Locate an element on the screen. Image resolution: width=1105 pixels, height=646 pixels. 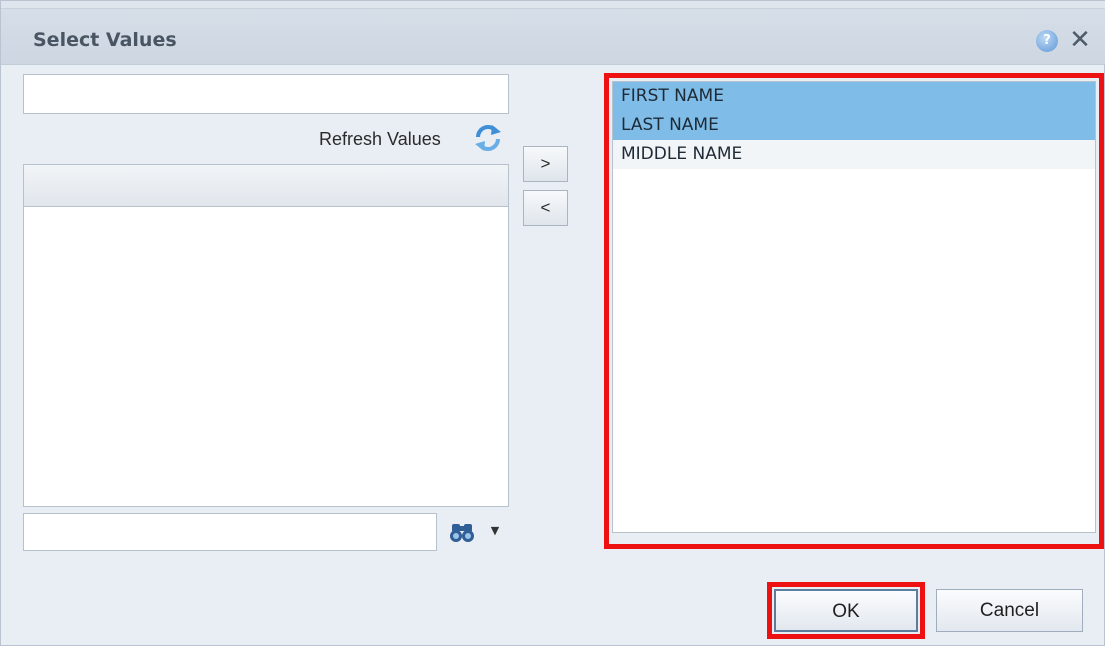
dialog-title: Select Values is located at coordinates (105, 40).